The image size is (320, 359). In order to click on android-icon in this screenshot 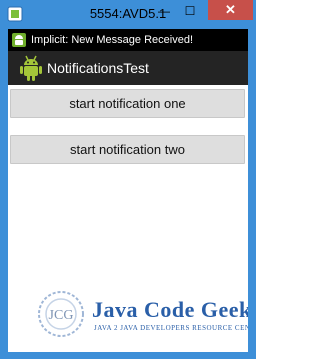, I will do `click(31, 68)`.